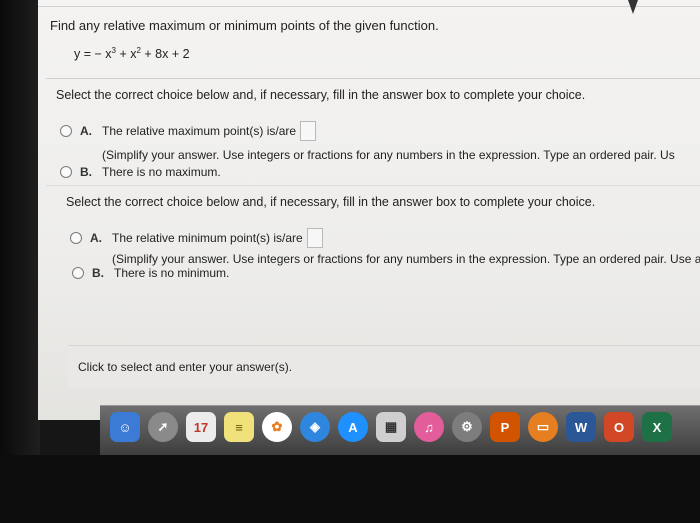 The width and height of the screenshot is (700, 523). What do you see at coordinates (543, 427) in the screenshot?
I see `ibooks-icon: ▭` at bounding box center [543, 427].